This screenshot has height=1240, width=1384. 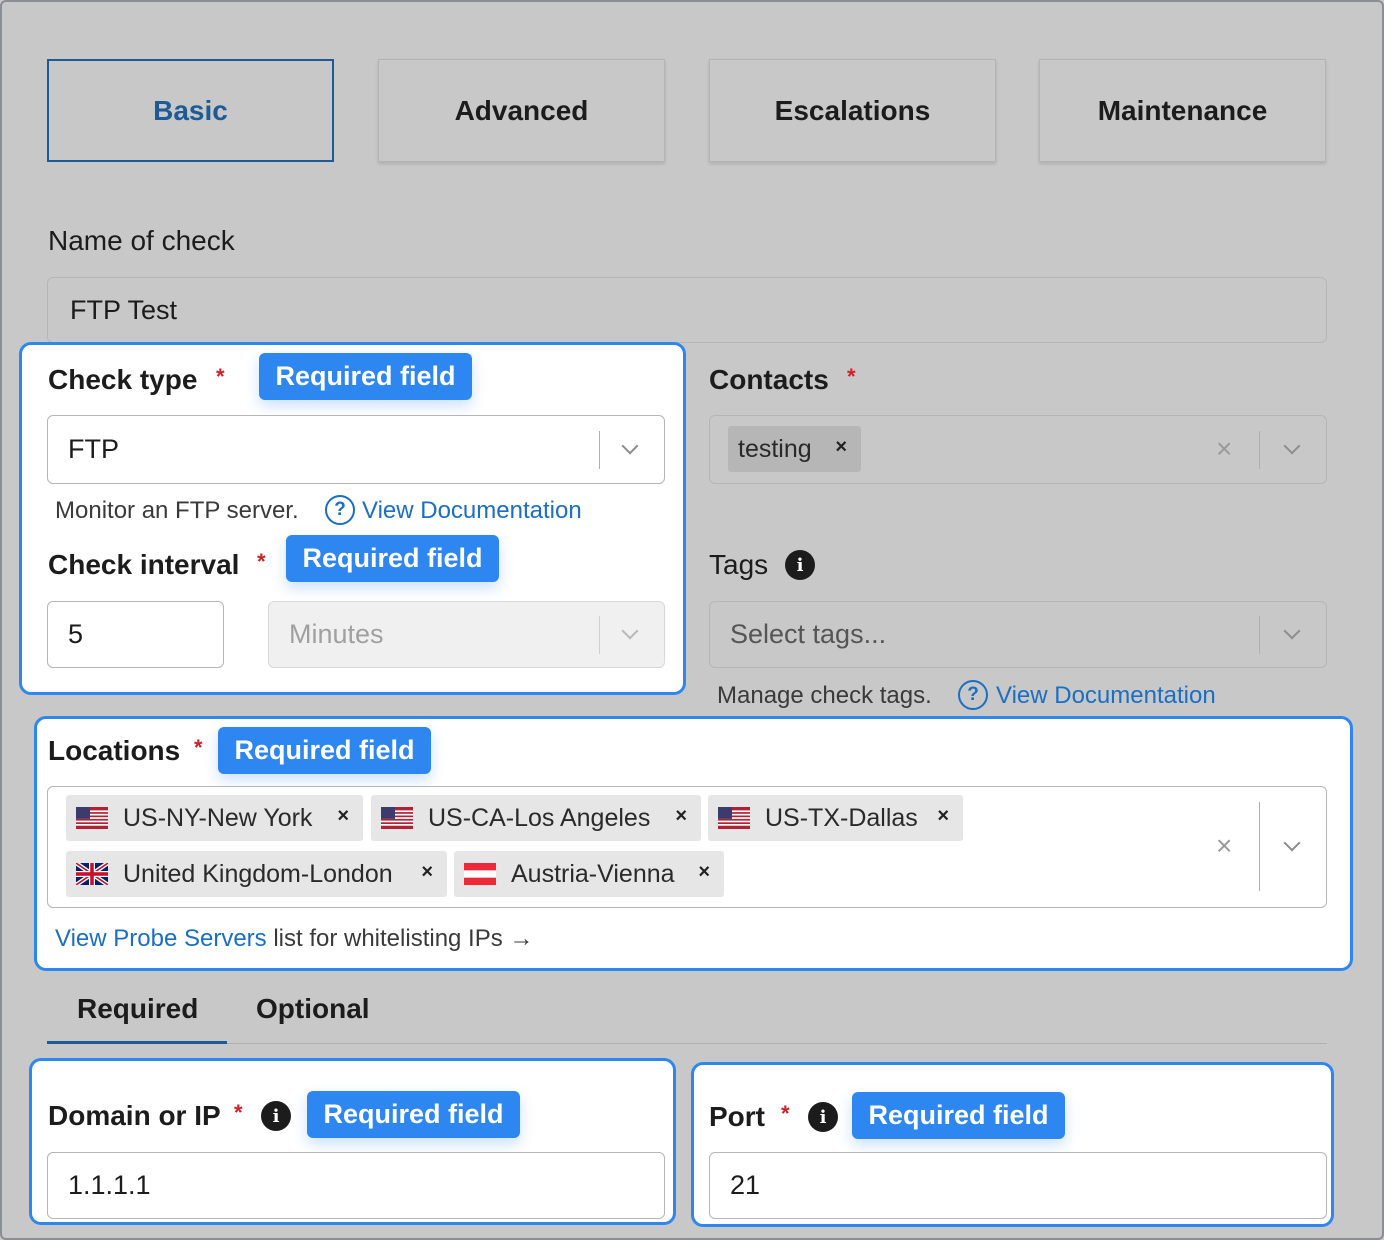 I want to click on location-chip: Austria-Vienna ×, so click(x=589, y=874).